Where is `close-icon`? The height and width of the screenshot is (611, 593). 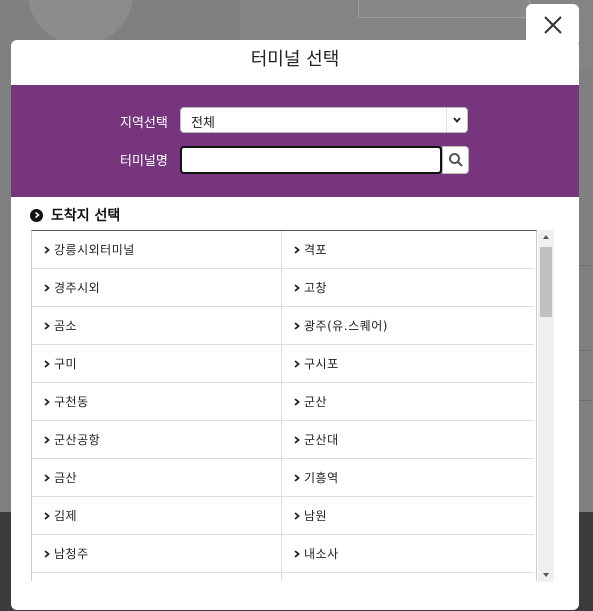
close-icon is located at coordinates (553, 25).